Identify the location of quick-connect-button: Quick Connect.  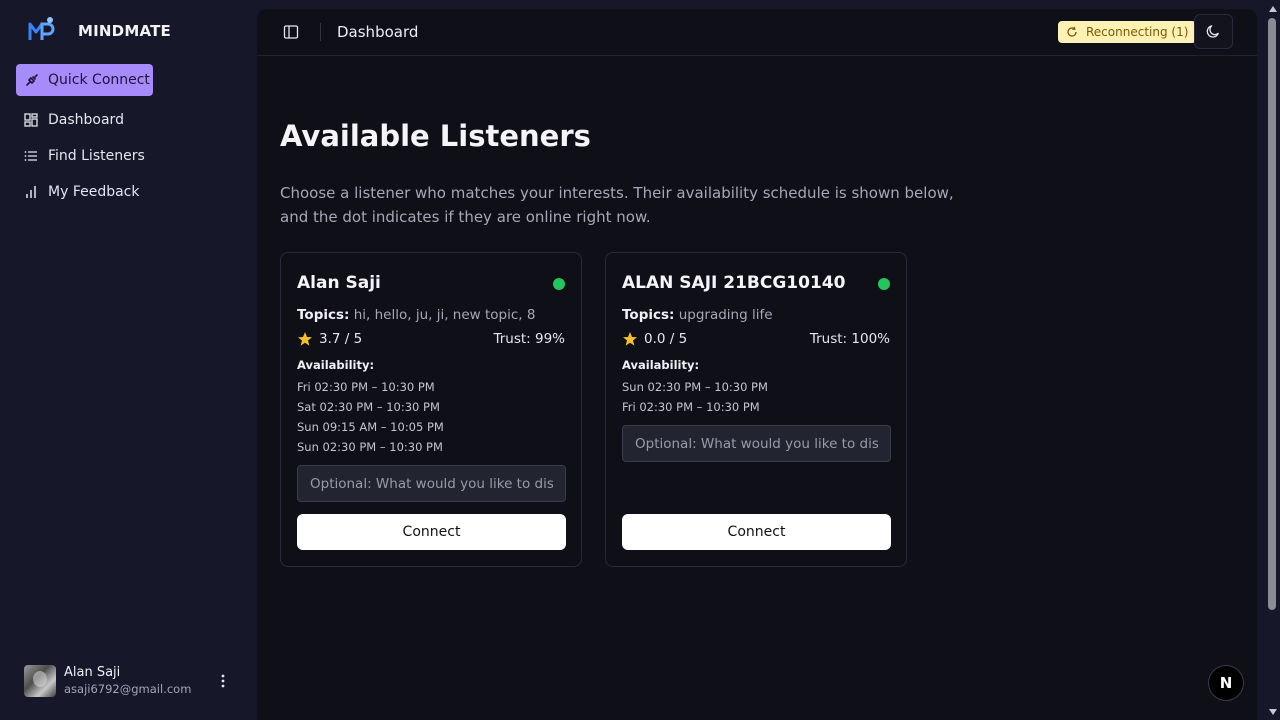
(84, 80).